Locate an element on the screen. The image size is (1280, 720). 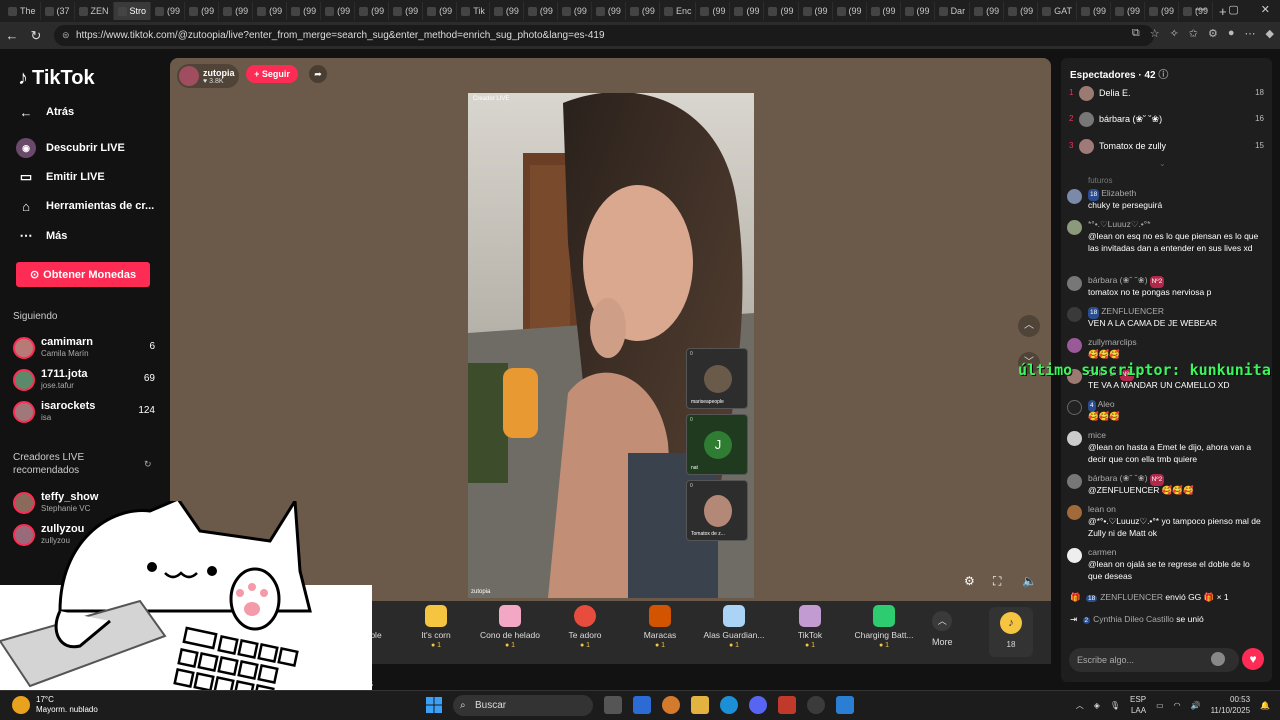
emoji-icon is located at coordinates (1218, 659).